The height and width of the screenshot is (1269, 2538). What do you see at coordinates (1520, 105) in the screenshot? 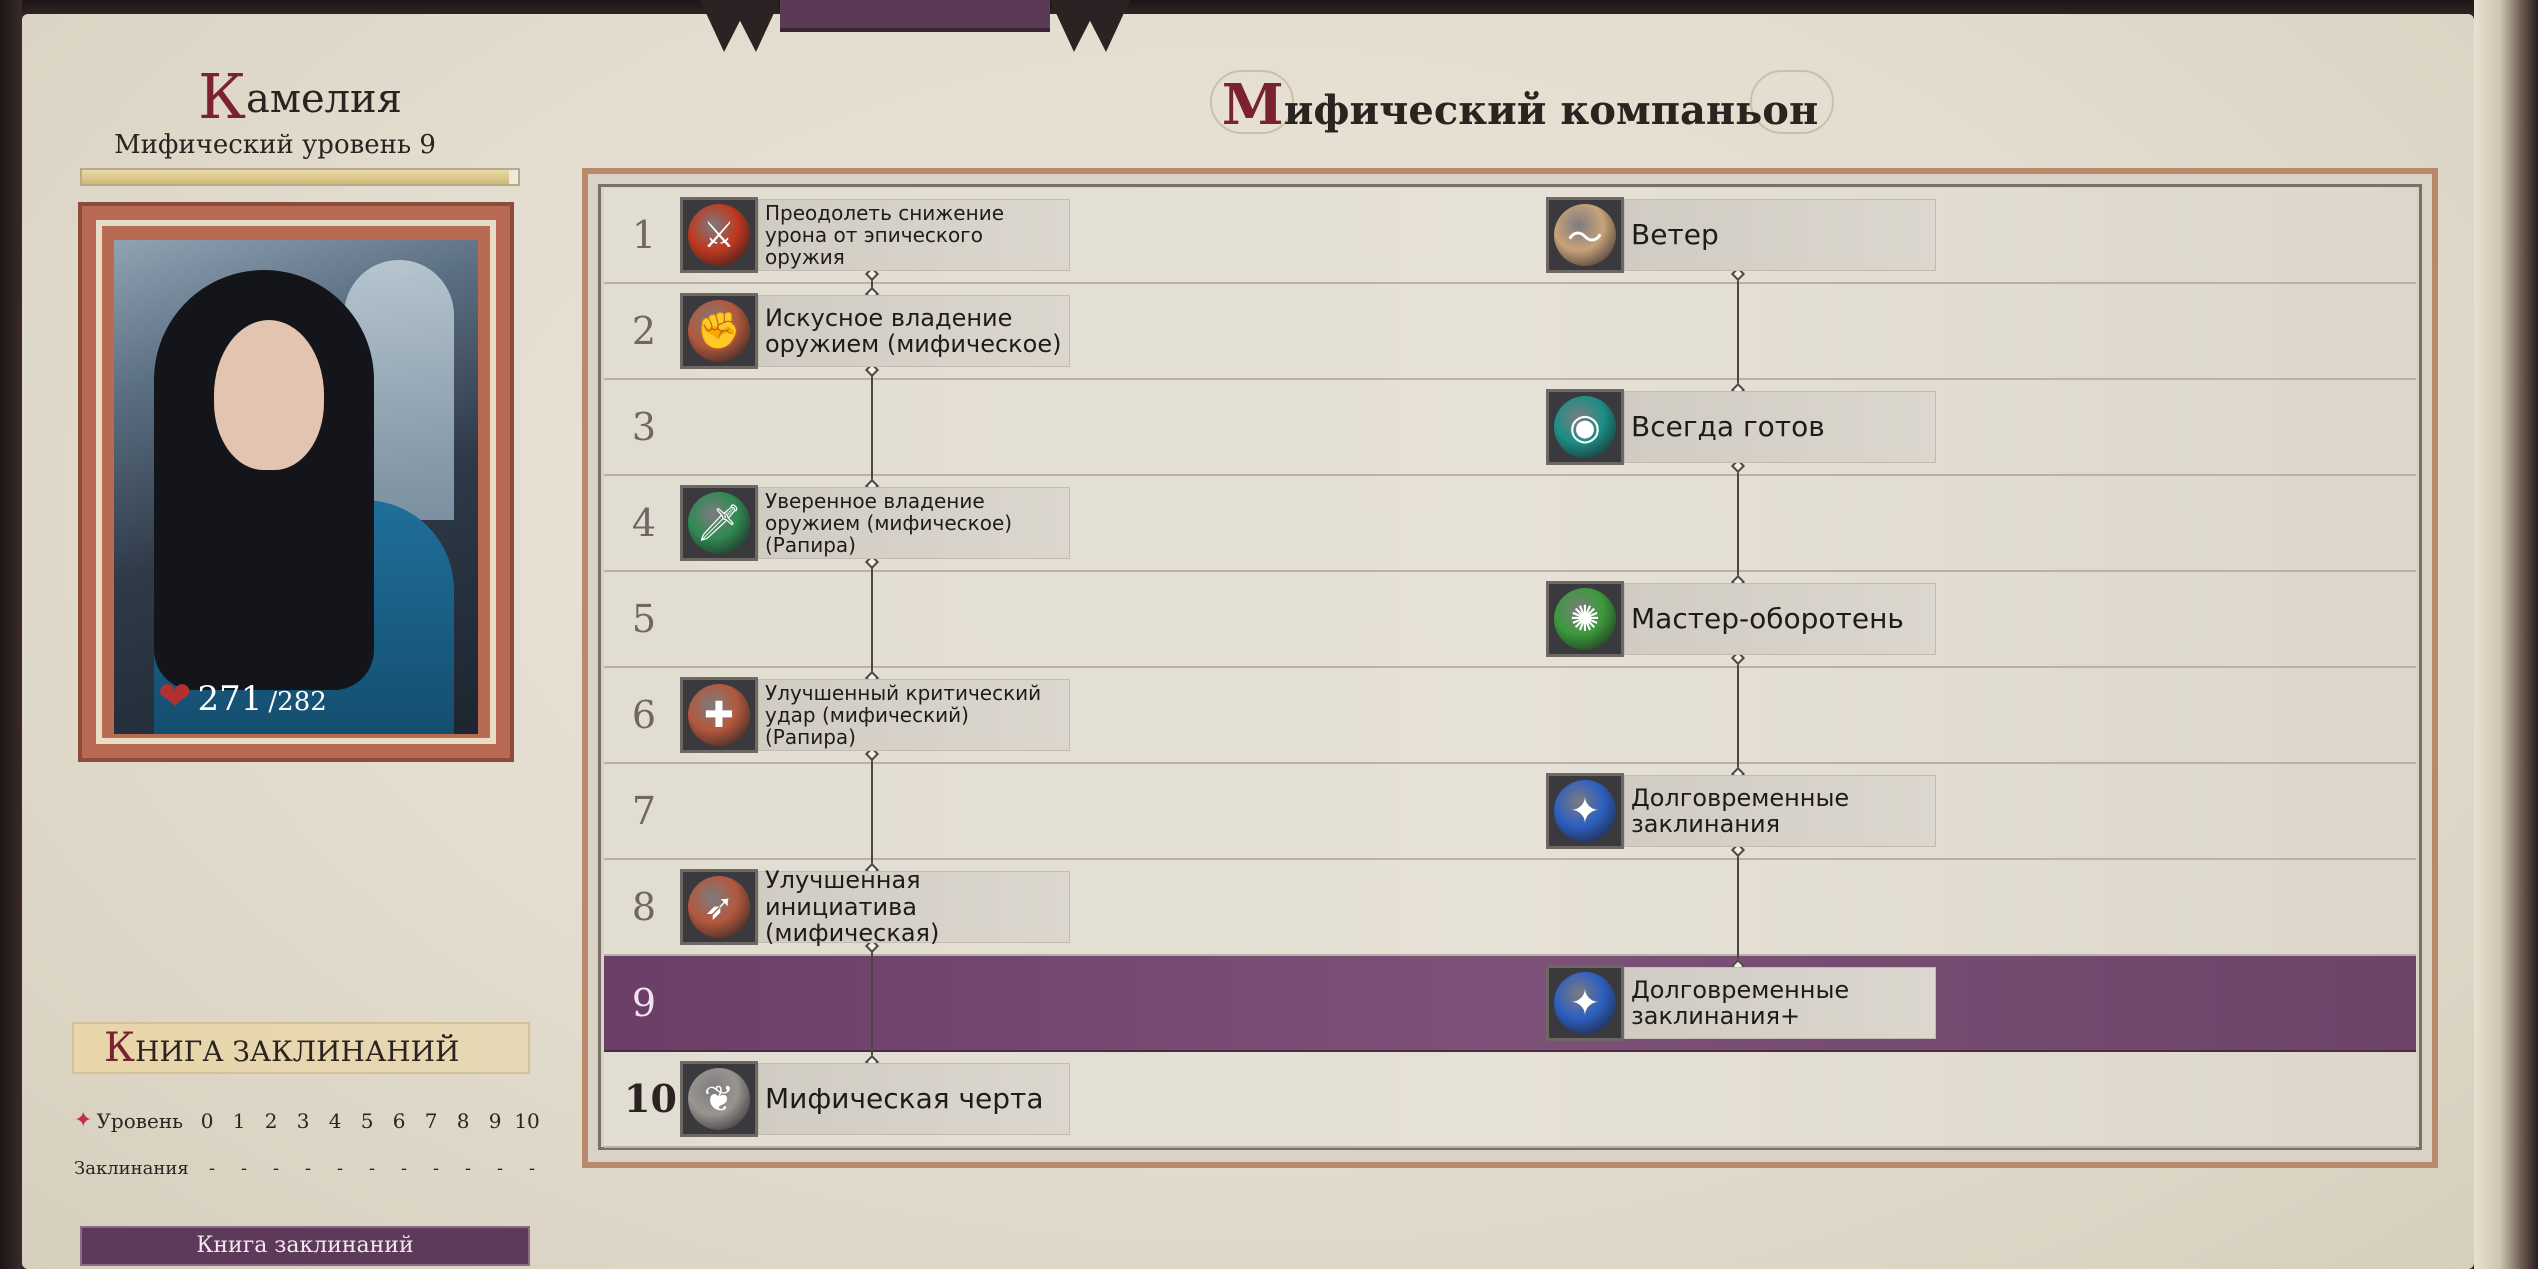
I see `page-title: Мифический компаньон` at bounding box center [1520, 105].